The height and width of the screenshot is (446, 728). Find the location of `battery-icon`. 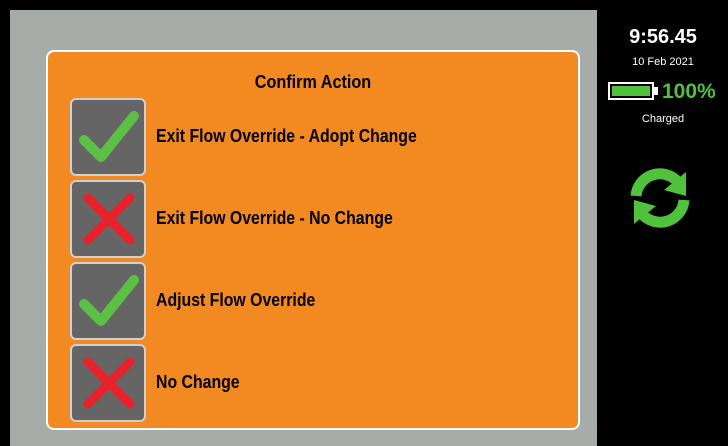

battery-icon is located at coordinates (631, 91).